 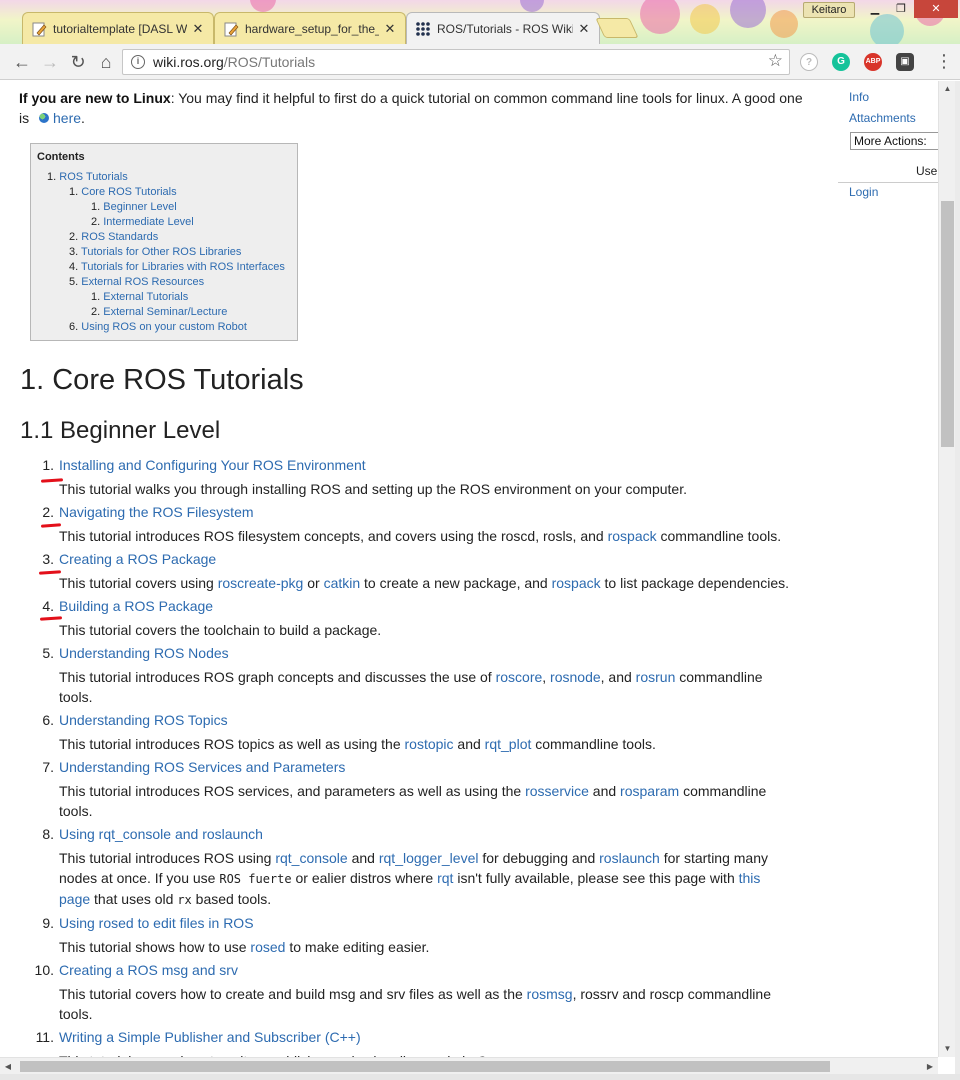 I want to click on toc-link: Intermediate Level, so click(x=148, y=222).